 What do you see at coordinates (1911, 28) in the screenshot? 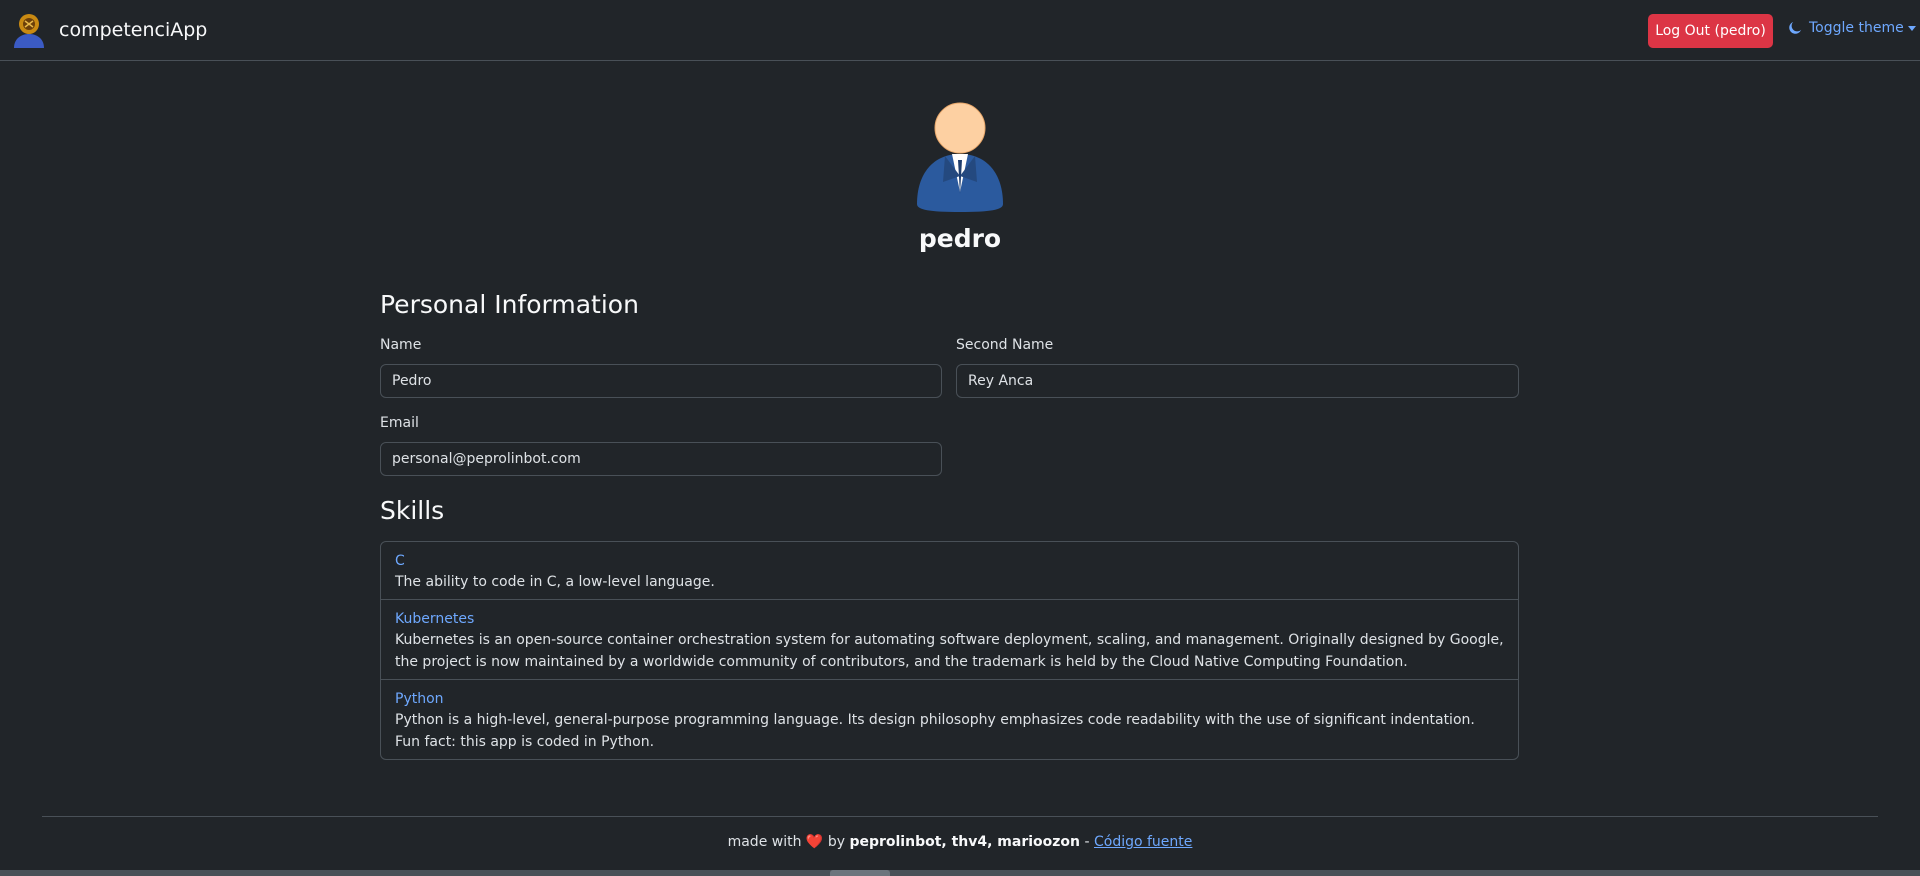
I see `caret-down-icon` at bounding box center [1911, 28].